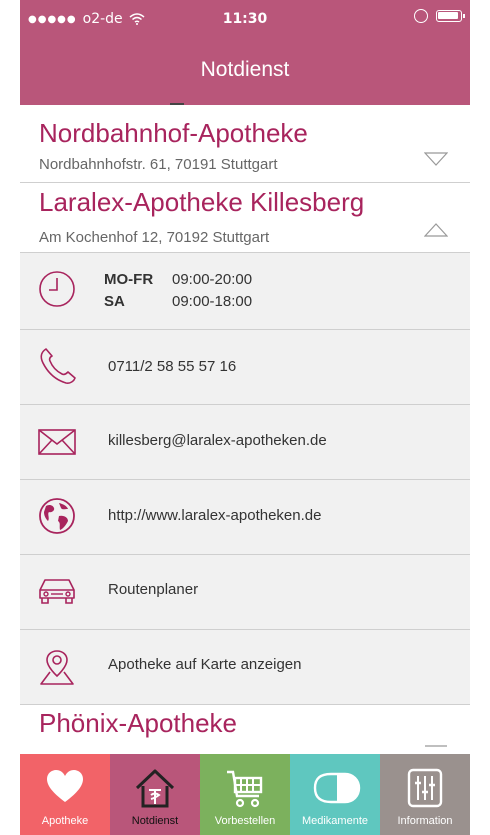 Image resolution: width=490 pixels, height=835 pixels. I want to click on hours-line: SA 09:00-18:00, so click(178, 301).